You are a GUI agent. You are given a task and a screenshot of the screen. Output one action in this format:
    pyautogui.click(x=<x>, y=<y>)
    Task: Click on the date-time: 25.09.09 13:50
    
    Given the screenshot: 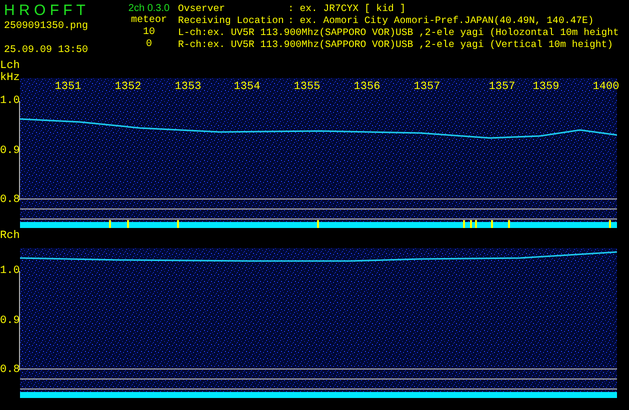 What is the action you would take?
    pyautogui.click(x=47, y=51)
    